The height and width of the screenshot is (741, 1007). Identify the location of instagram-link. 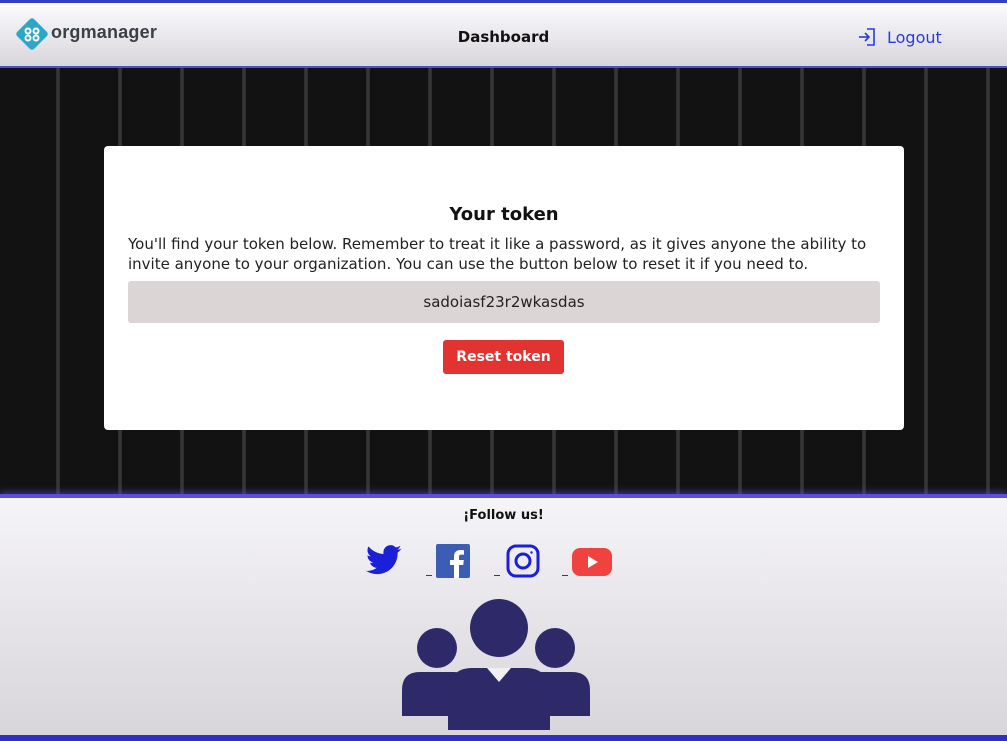
(523, 563).